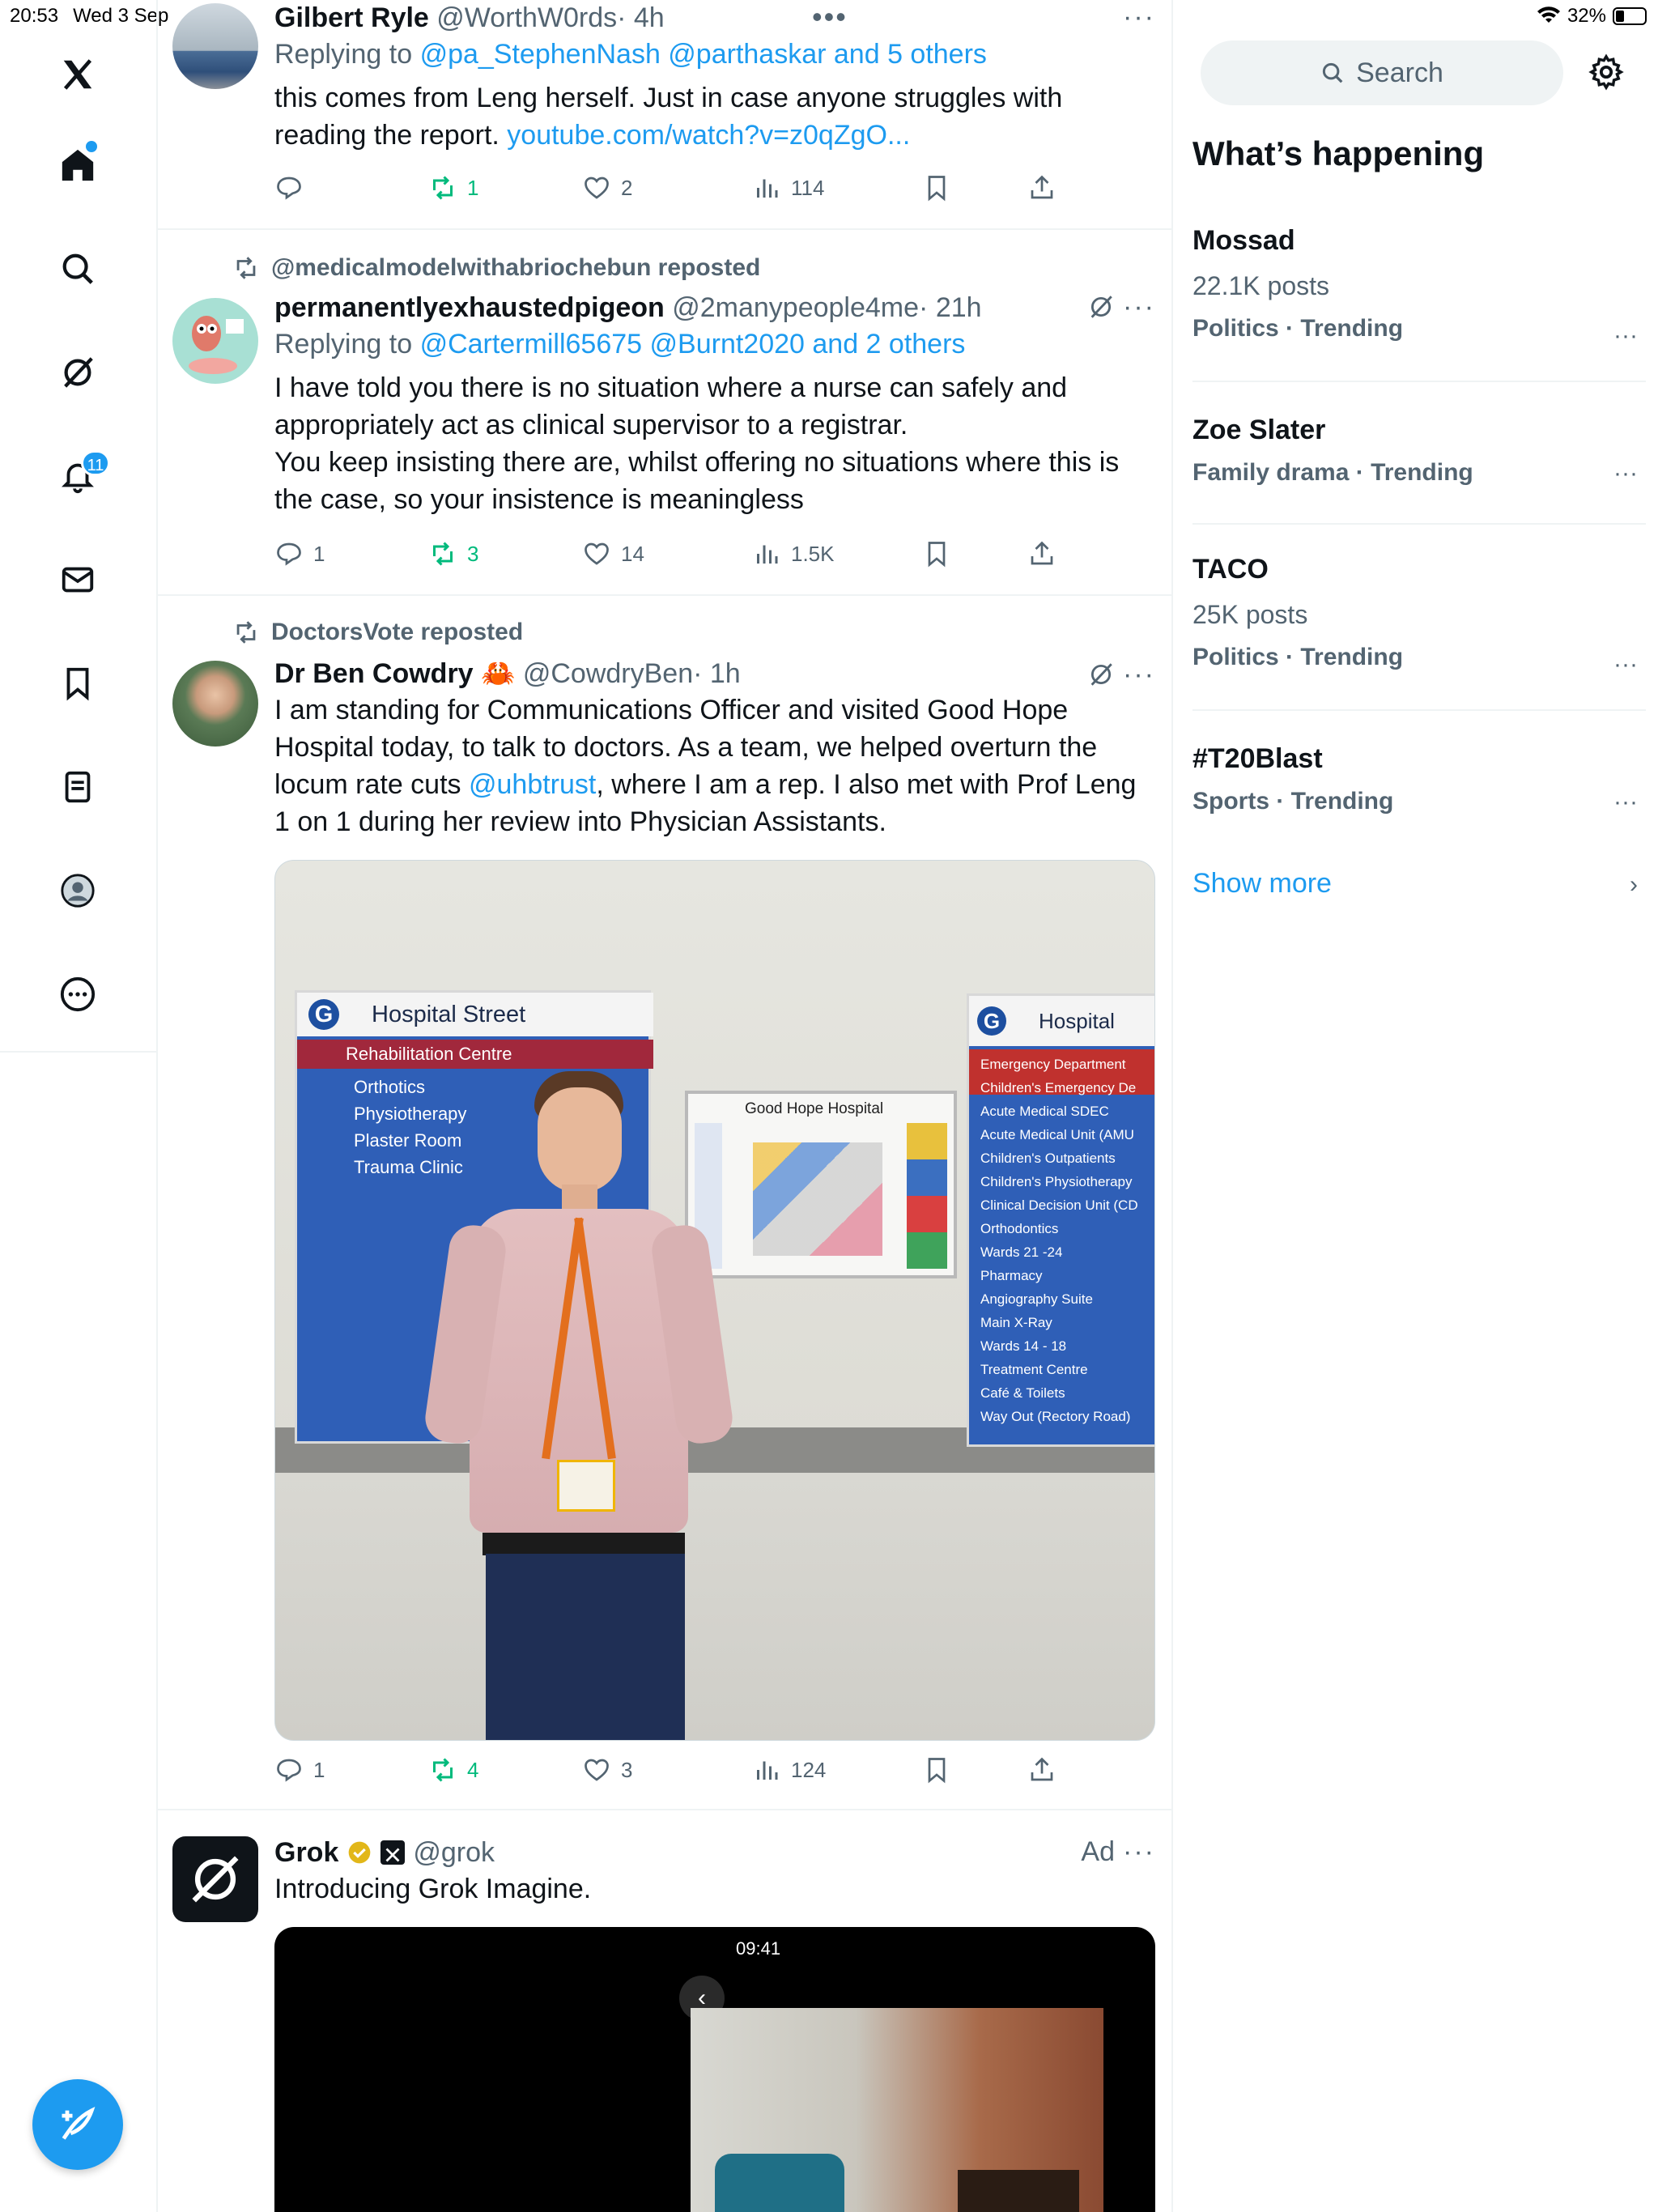 The image size is (1658, 2212). I want to click on timestamp: · 4h, so click(641, 18).